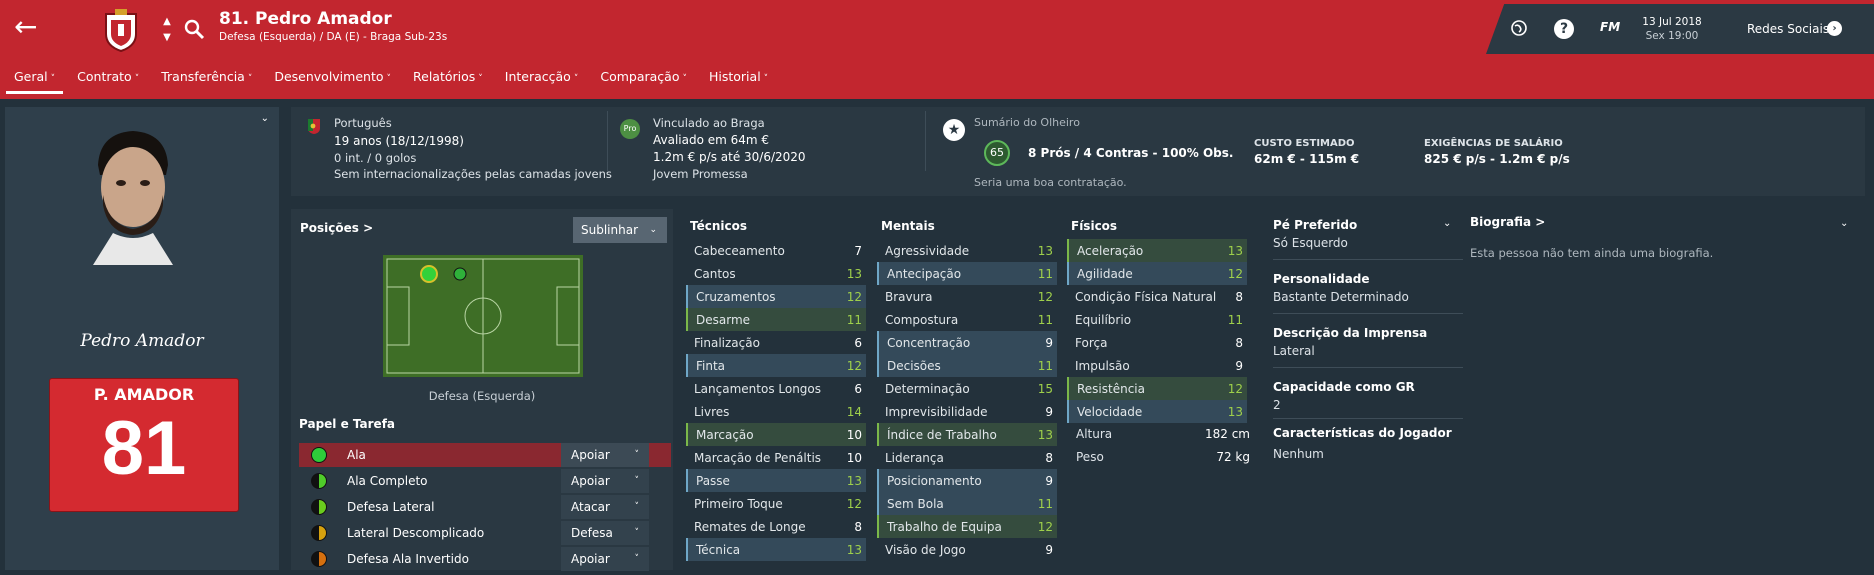  What do you see at coordinates (854, 319) in the screenshot?
I see `attribute-value: 11` at bounding box center [854, 319].